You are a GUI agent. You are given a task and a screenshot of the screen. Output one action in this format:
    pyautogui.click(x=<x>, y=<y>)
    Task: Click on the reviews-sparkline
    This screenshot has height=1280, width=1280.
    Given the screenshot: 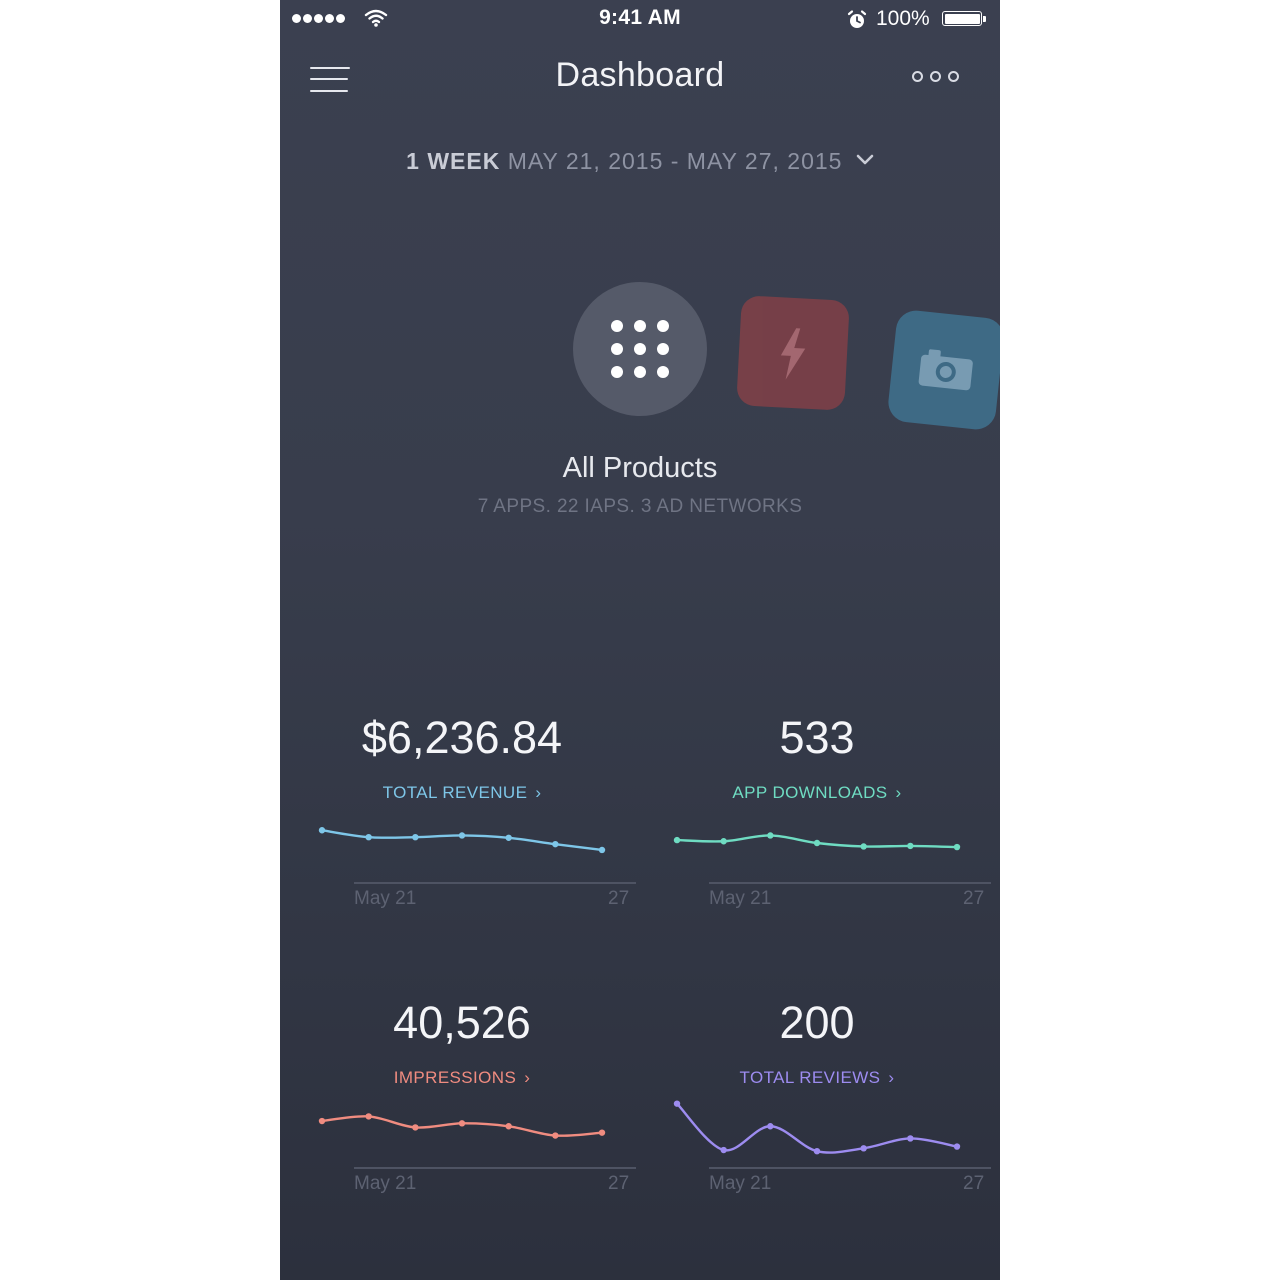 What is the action you would take?
    pyautogui.click(x=817, y=1127)
    